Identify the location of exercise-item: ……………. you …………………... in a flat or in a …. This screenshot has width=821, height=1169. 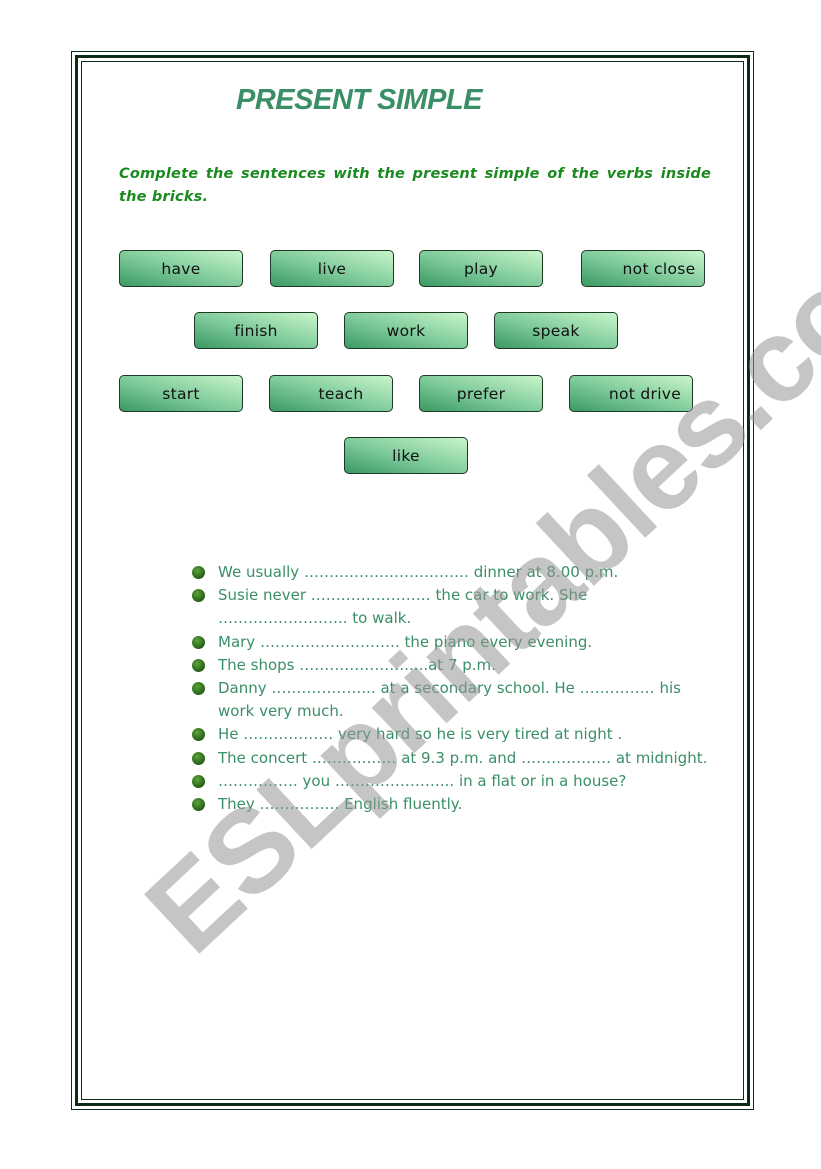
(452, 781).